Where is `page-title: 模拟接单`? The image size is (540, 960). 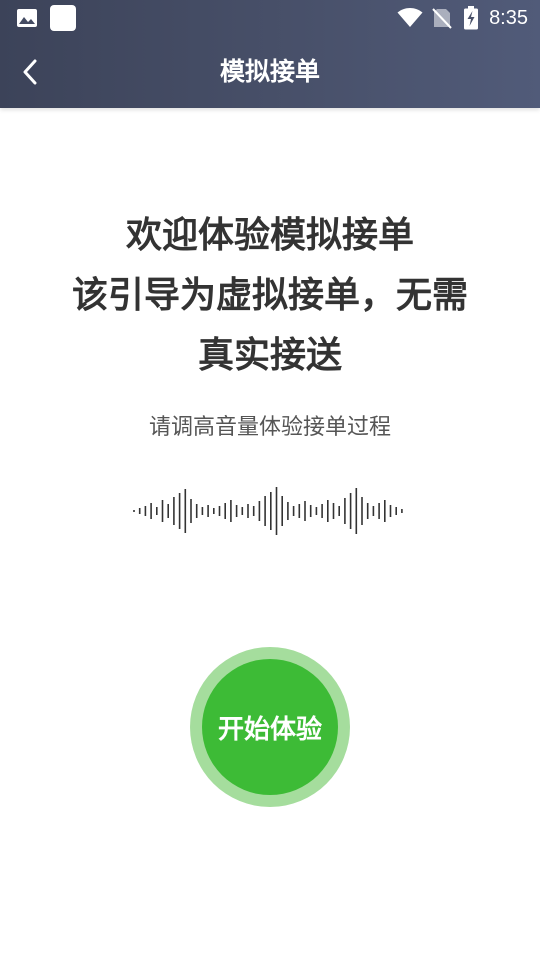 page-title: 模拟接单 is located at coordinates (269, 71).